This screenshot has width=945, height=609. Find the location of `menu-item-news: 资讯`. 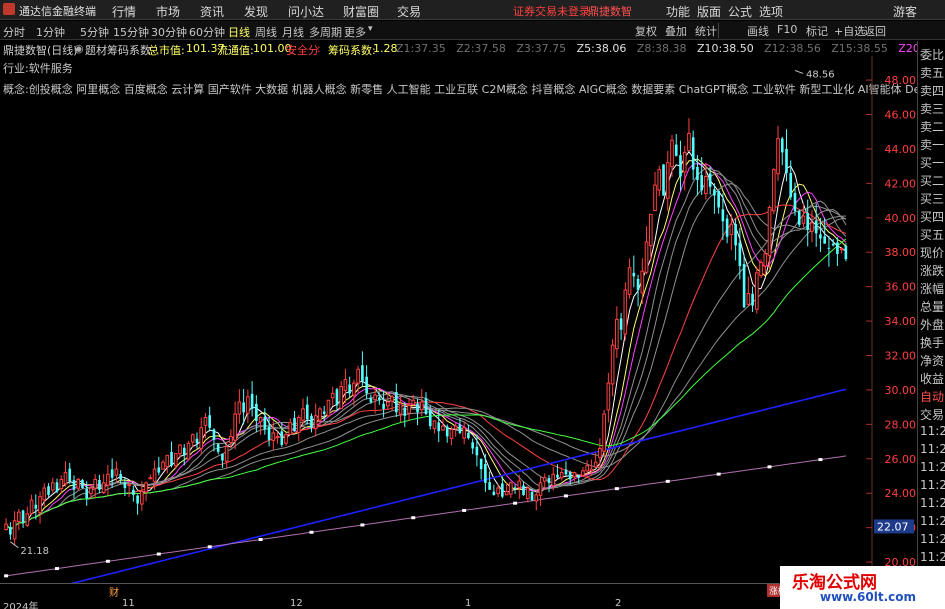

menu-item-news: 资讯 is located at coordinates (212, 11).